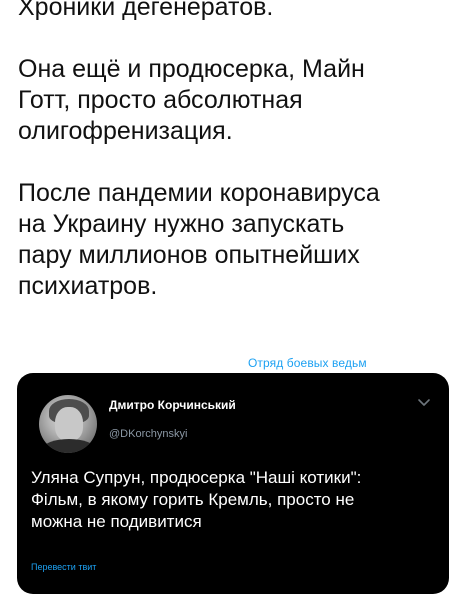 Image resolution: width=463 pixels, height=600 pixels. I want to click on avatar, so click(68, 424).